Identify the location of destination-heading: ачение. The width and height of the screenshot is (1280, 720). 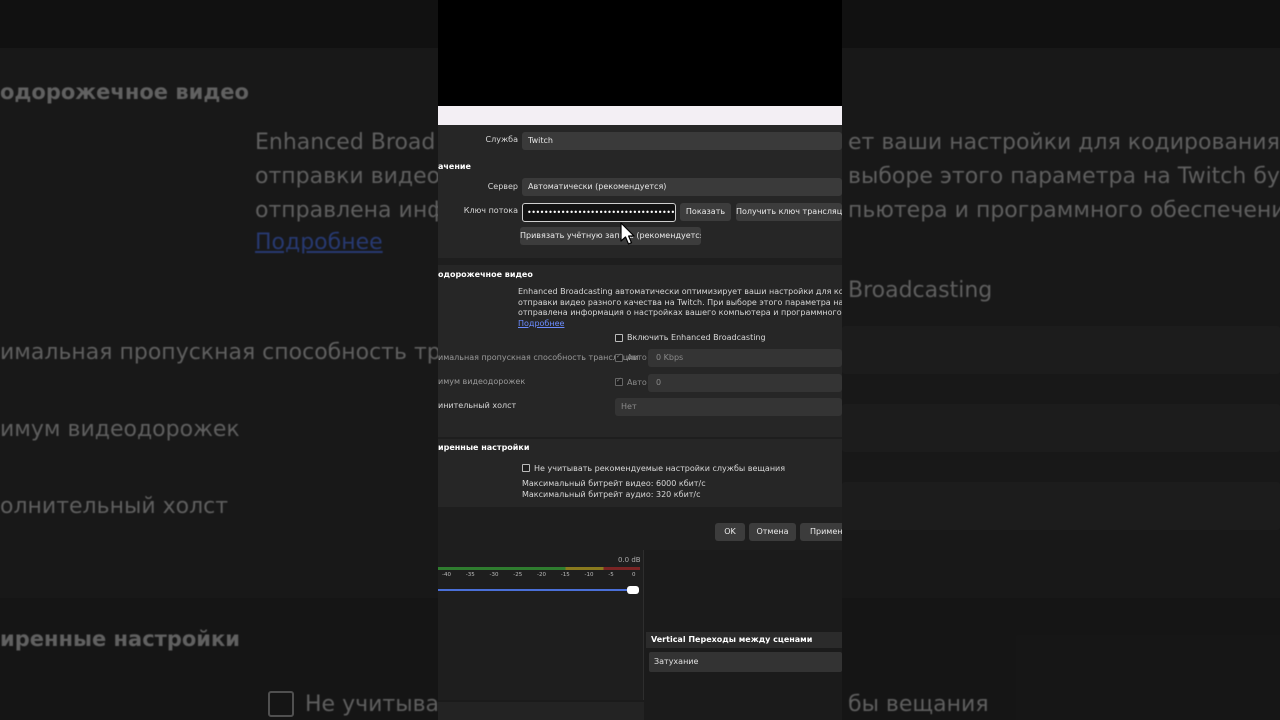
(454, 166).